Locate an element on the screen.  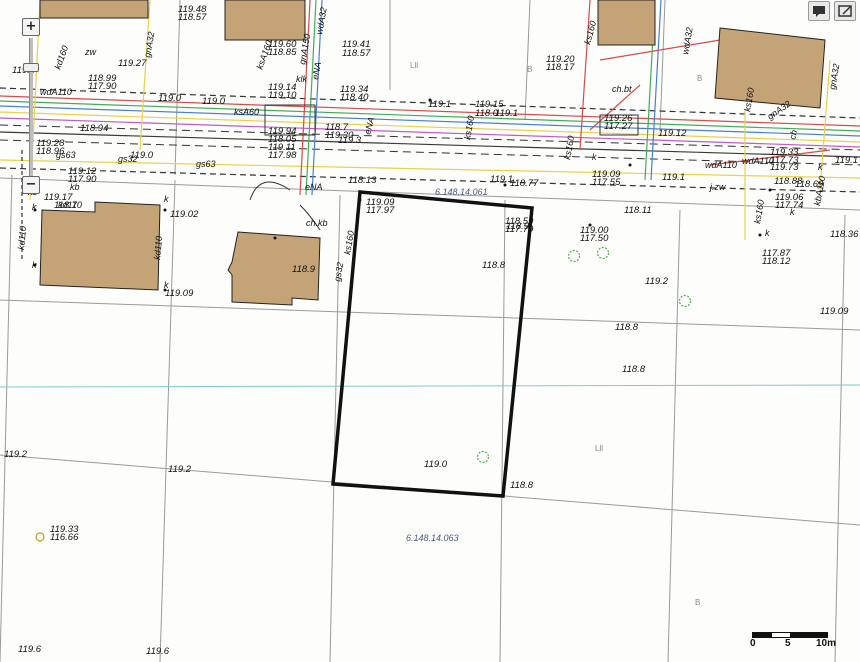
comment-icon is located at coordinates (819, 11).